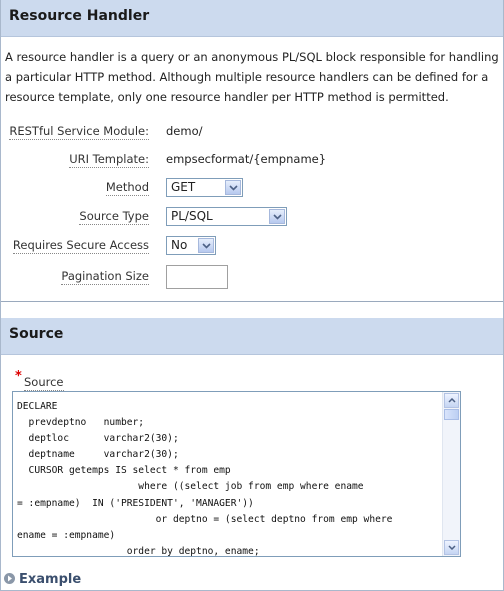 Image resolution: width=504 pixels, height=591 pixels. Describe the element at coordinates (36, 334) in the screenshot. I see `source-title: Source` at that location.